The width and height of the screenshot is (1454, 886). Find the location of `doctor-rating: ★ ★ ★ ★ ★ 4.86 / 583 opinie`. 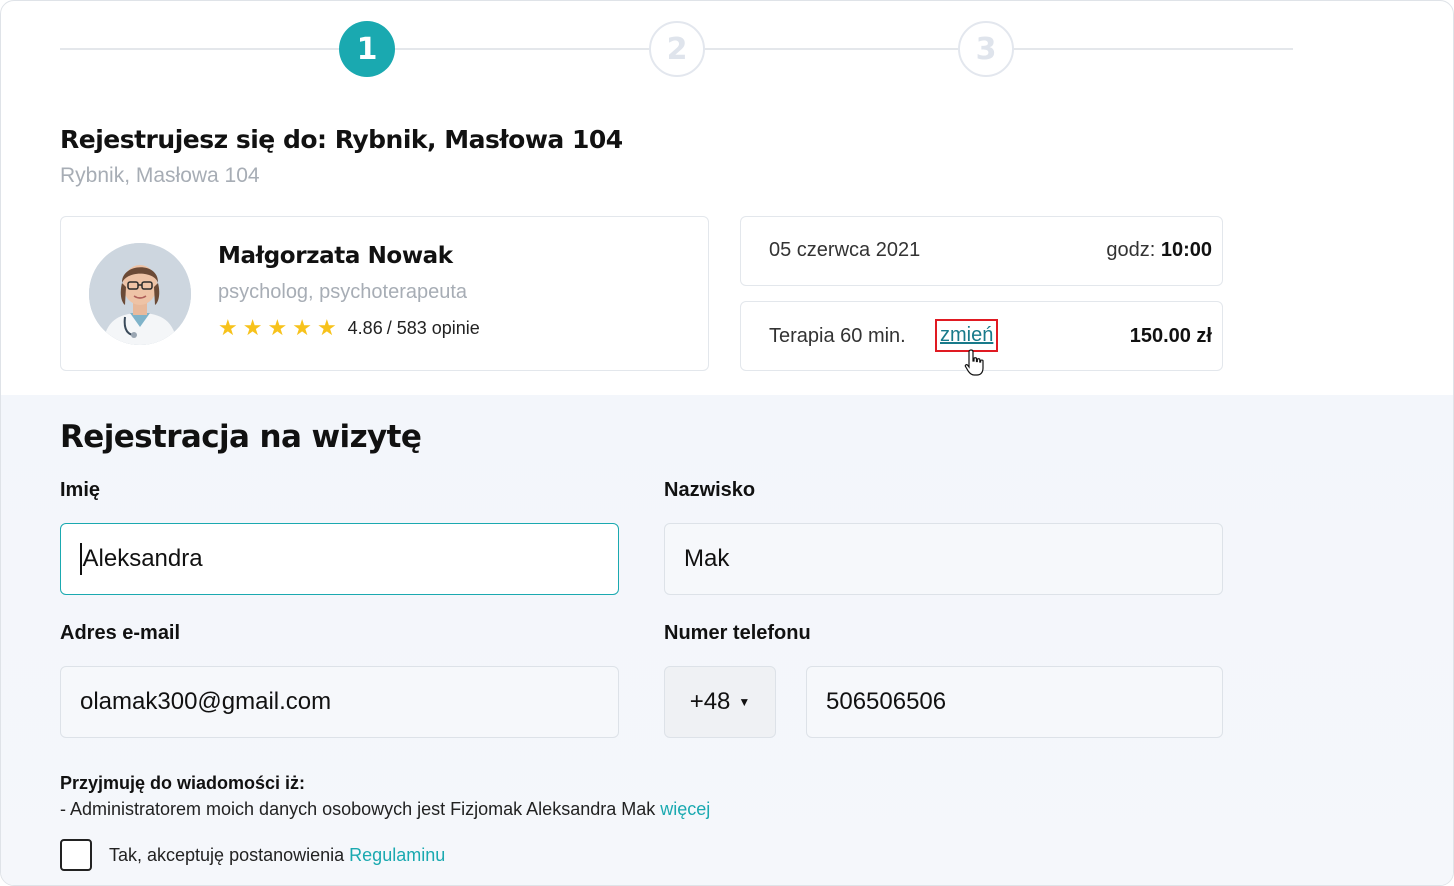

doctor-rating: ★ ★ ★ ★ ★ 4.86 / 583 opinie is located at coordinates (349, 328).